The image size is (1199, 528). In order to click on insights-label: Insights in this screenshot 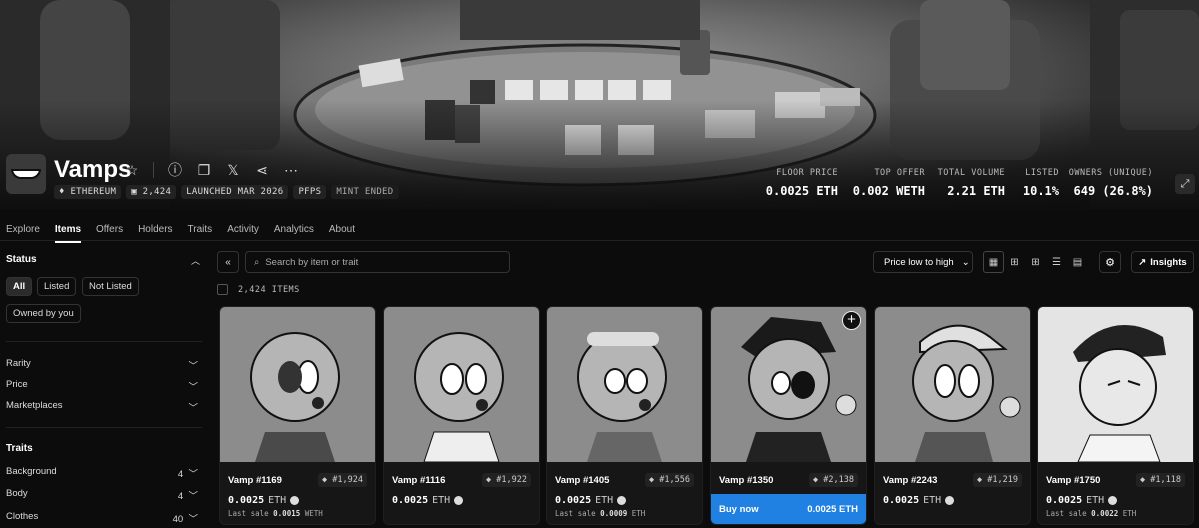, I will do `click(1168, 262)`.